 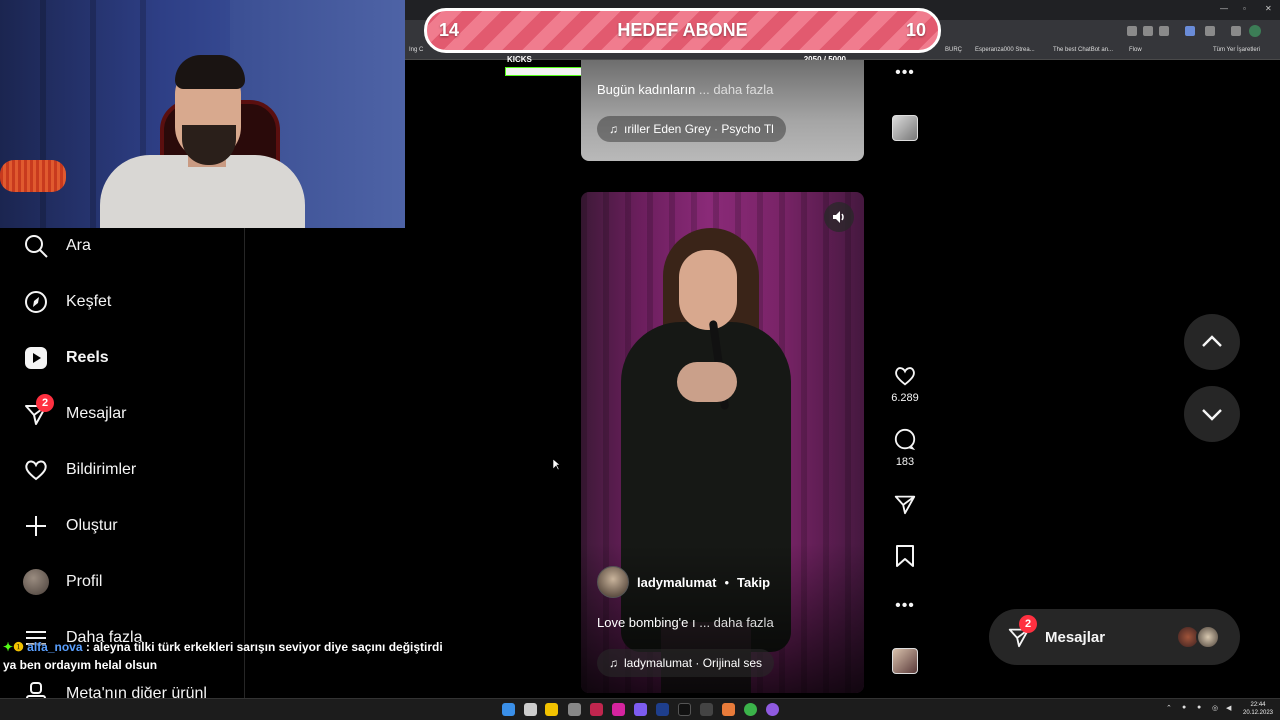 What do you see at coordinates (43, 114) in the screenshot?
I see `curtain-fold` at bounding box center [43, 114].